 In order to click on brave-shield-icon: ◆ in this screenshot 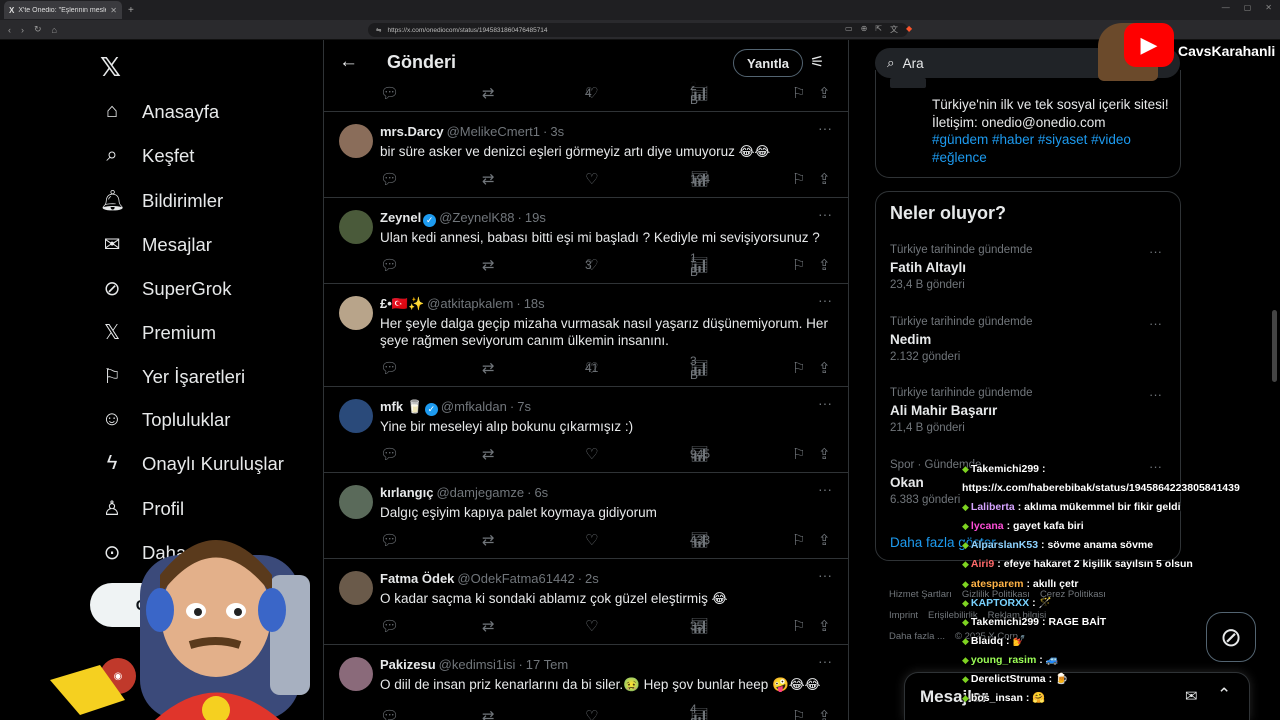, I will do `click(909, 29)`.